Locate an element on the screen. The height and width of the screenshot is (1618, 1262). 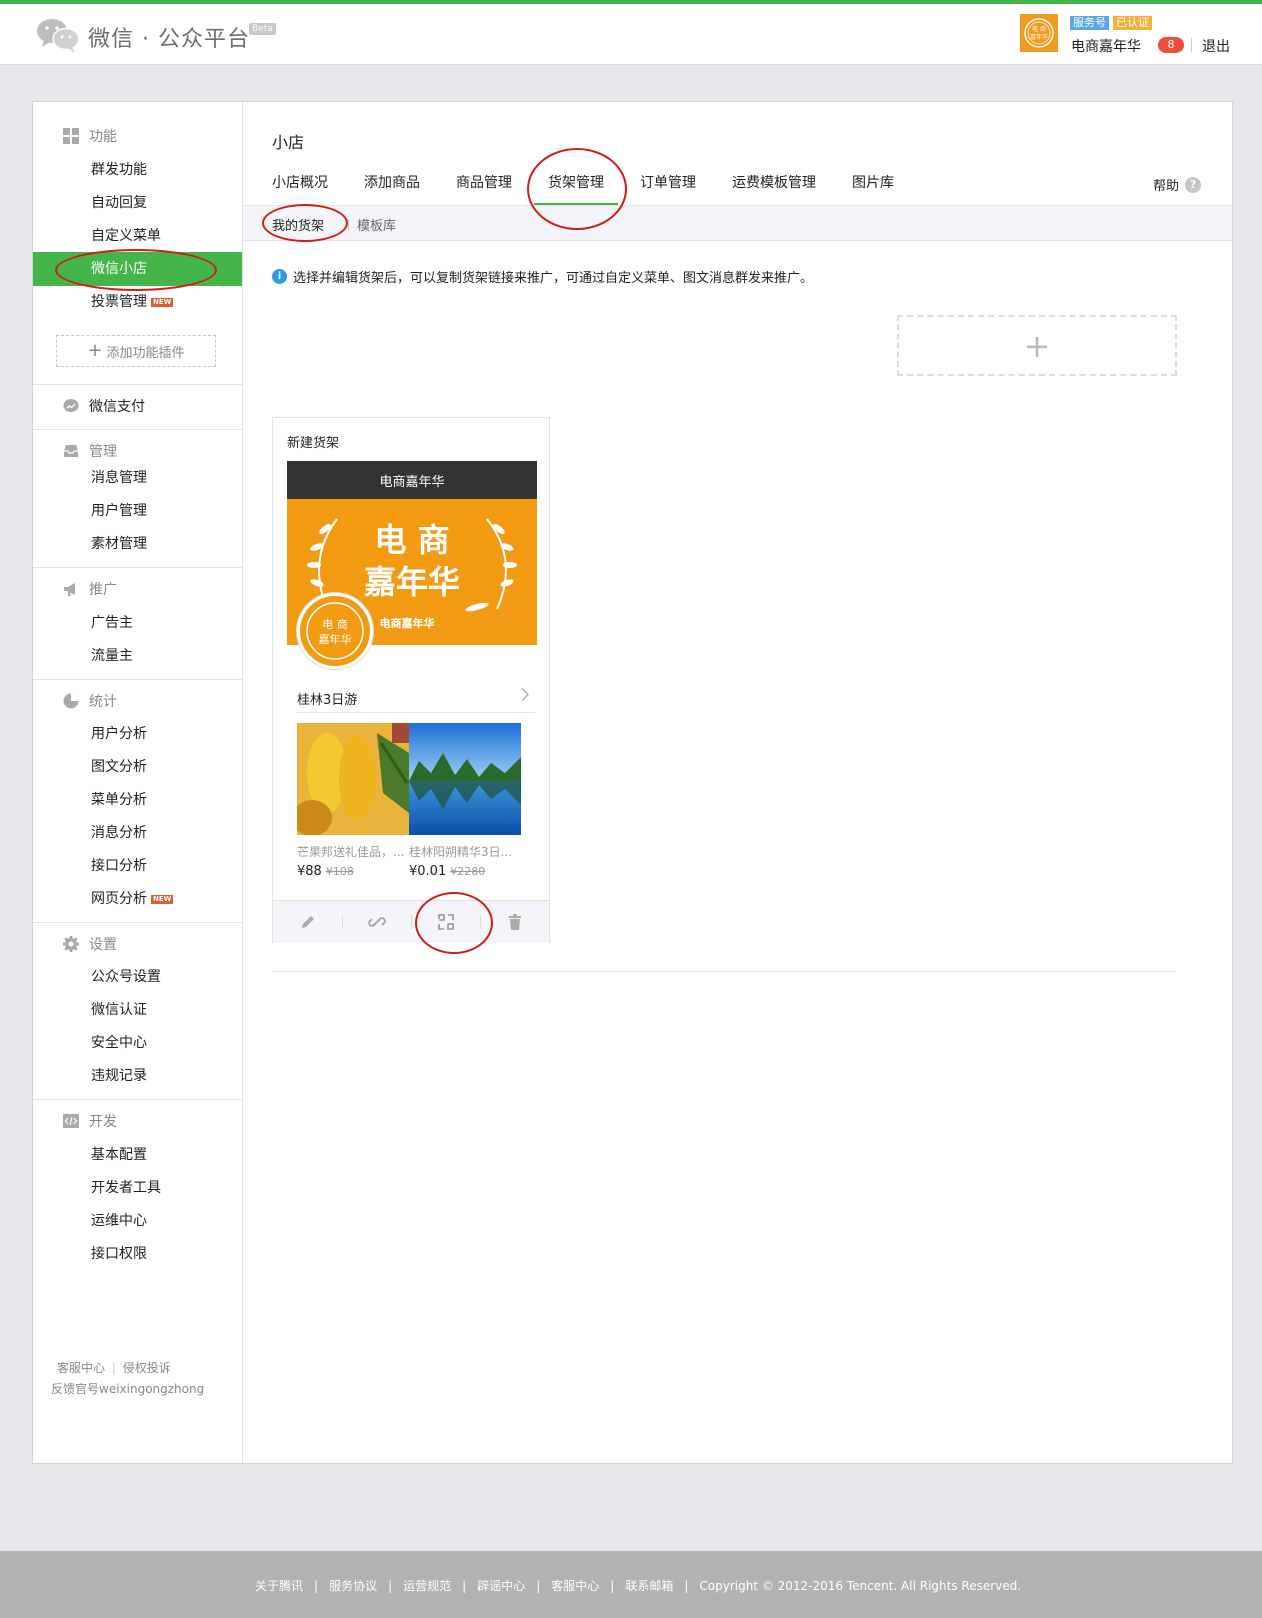
help-label: 帮助 is located at coordinates (1166, 186).